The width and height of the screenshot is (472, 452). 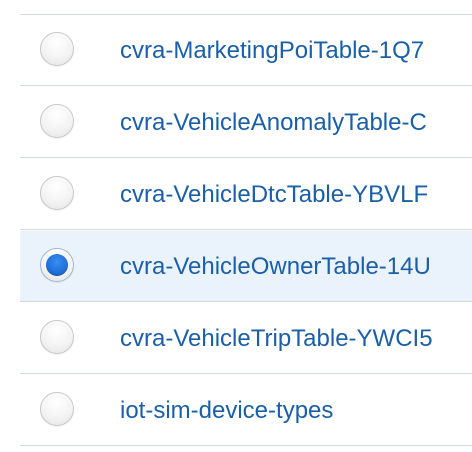 I want to click on table-name-link: cvra-VehicleTripTable-YWCI5, so click(x=276, y=339).